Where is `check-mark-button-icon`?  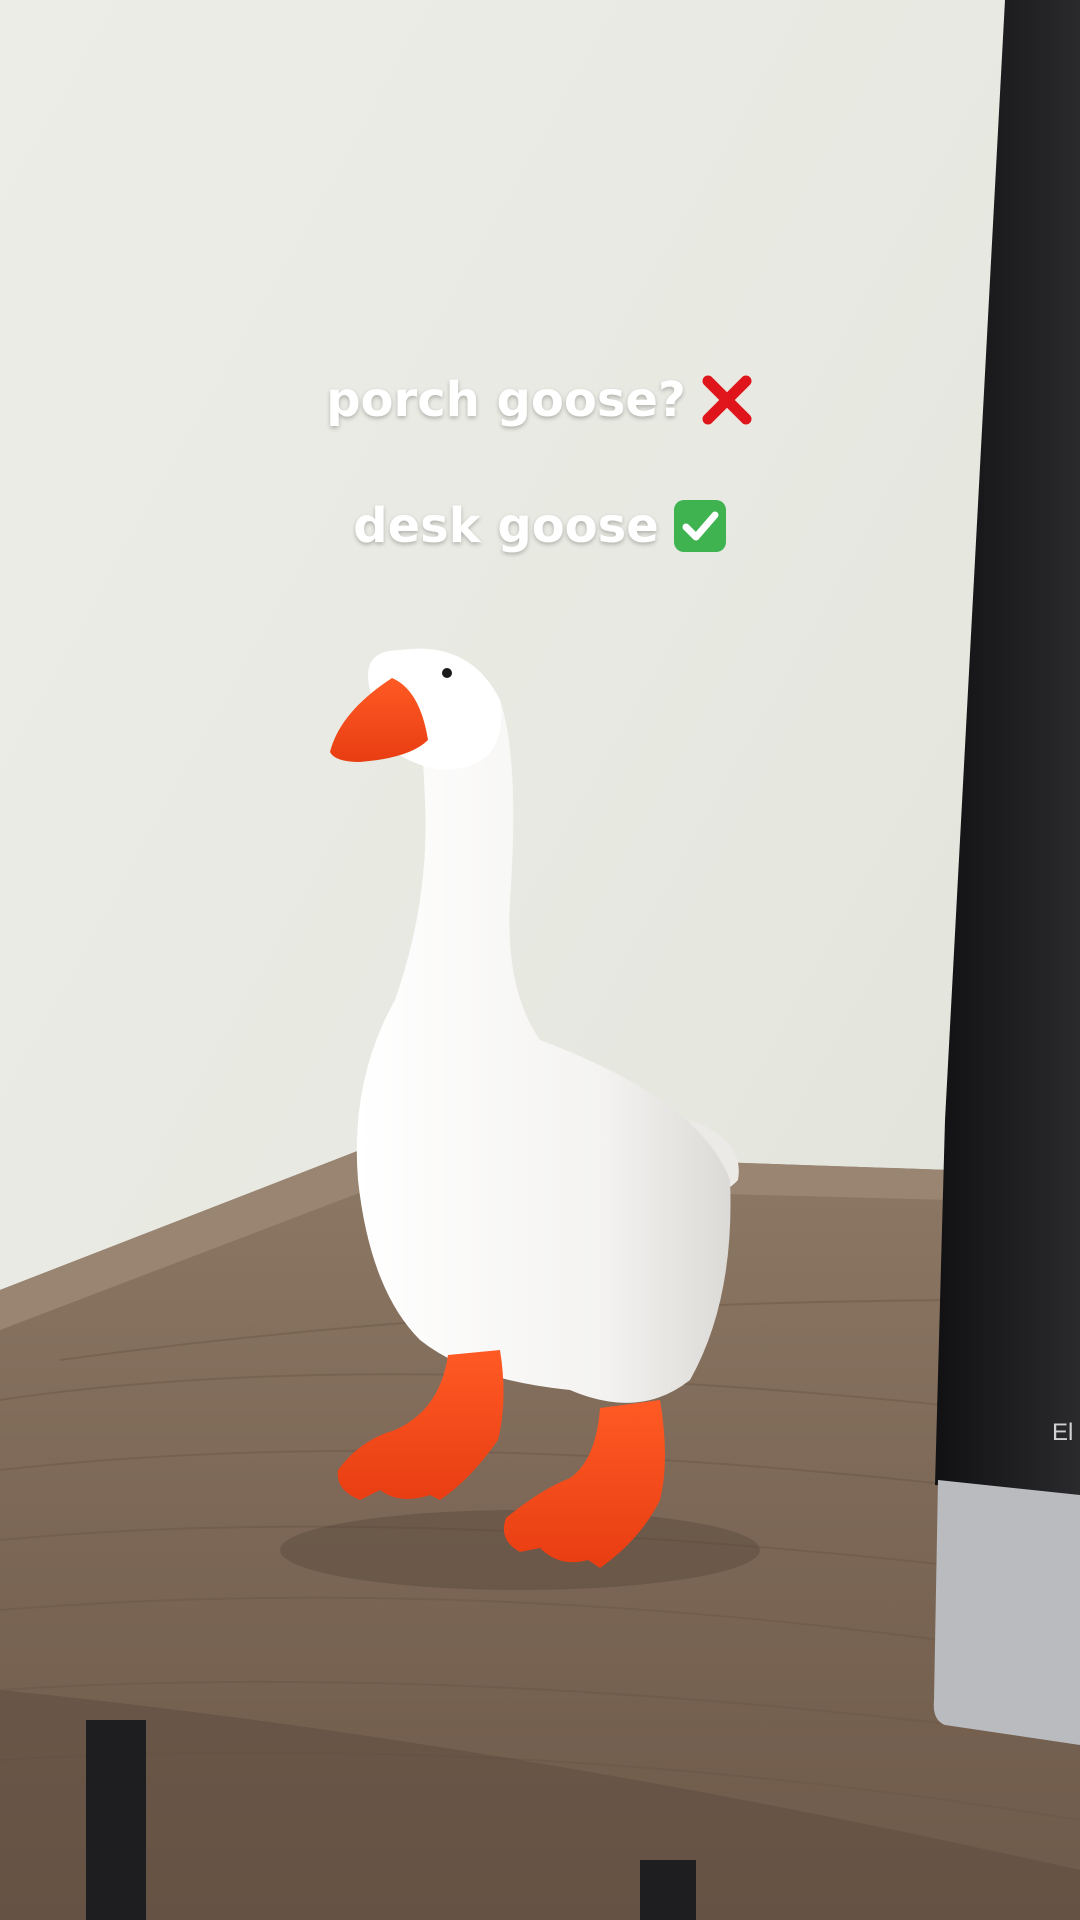 check-mark-button-icon is located at coordinates (699, 526).